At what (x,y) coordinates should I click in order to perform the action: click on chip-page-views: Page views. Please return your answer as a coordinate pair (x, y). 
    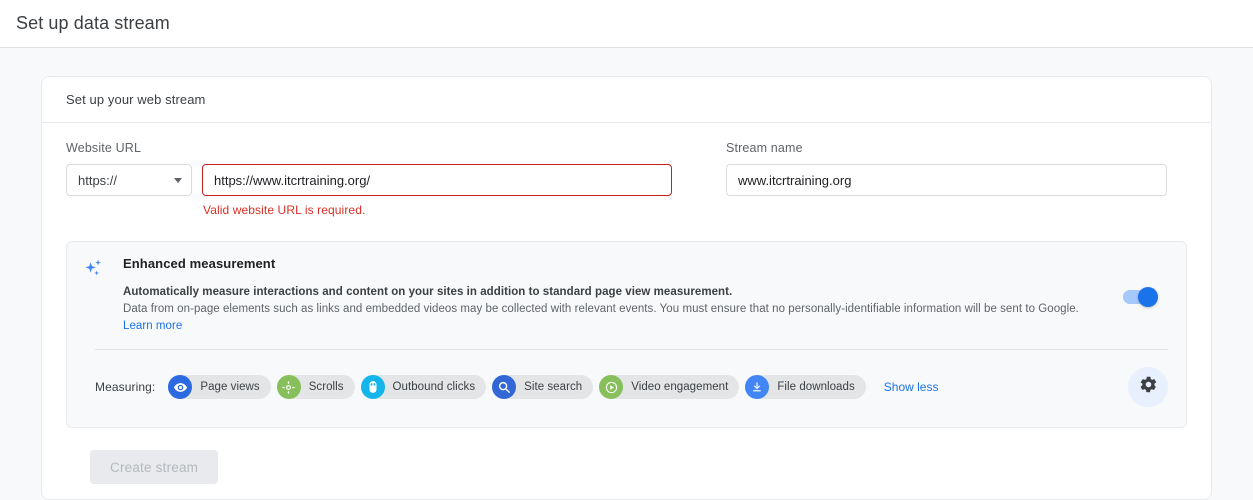
    Looking at the image, I should click on (219, 387).